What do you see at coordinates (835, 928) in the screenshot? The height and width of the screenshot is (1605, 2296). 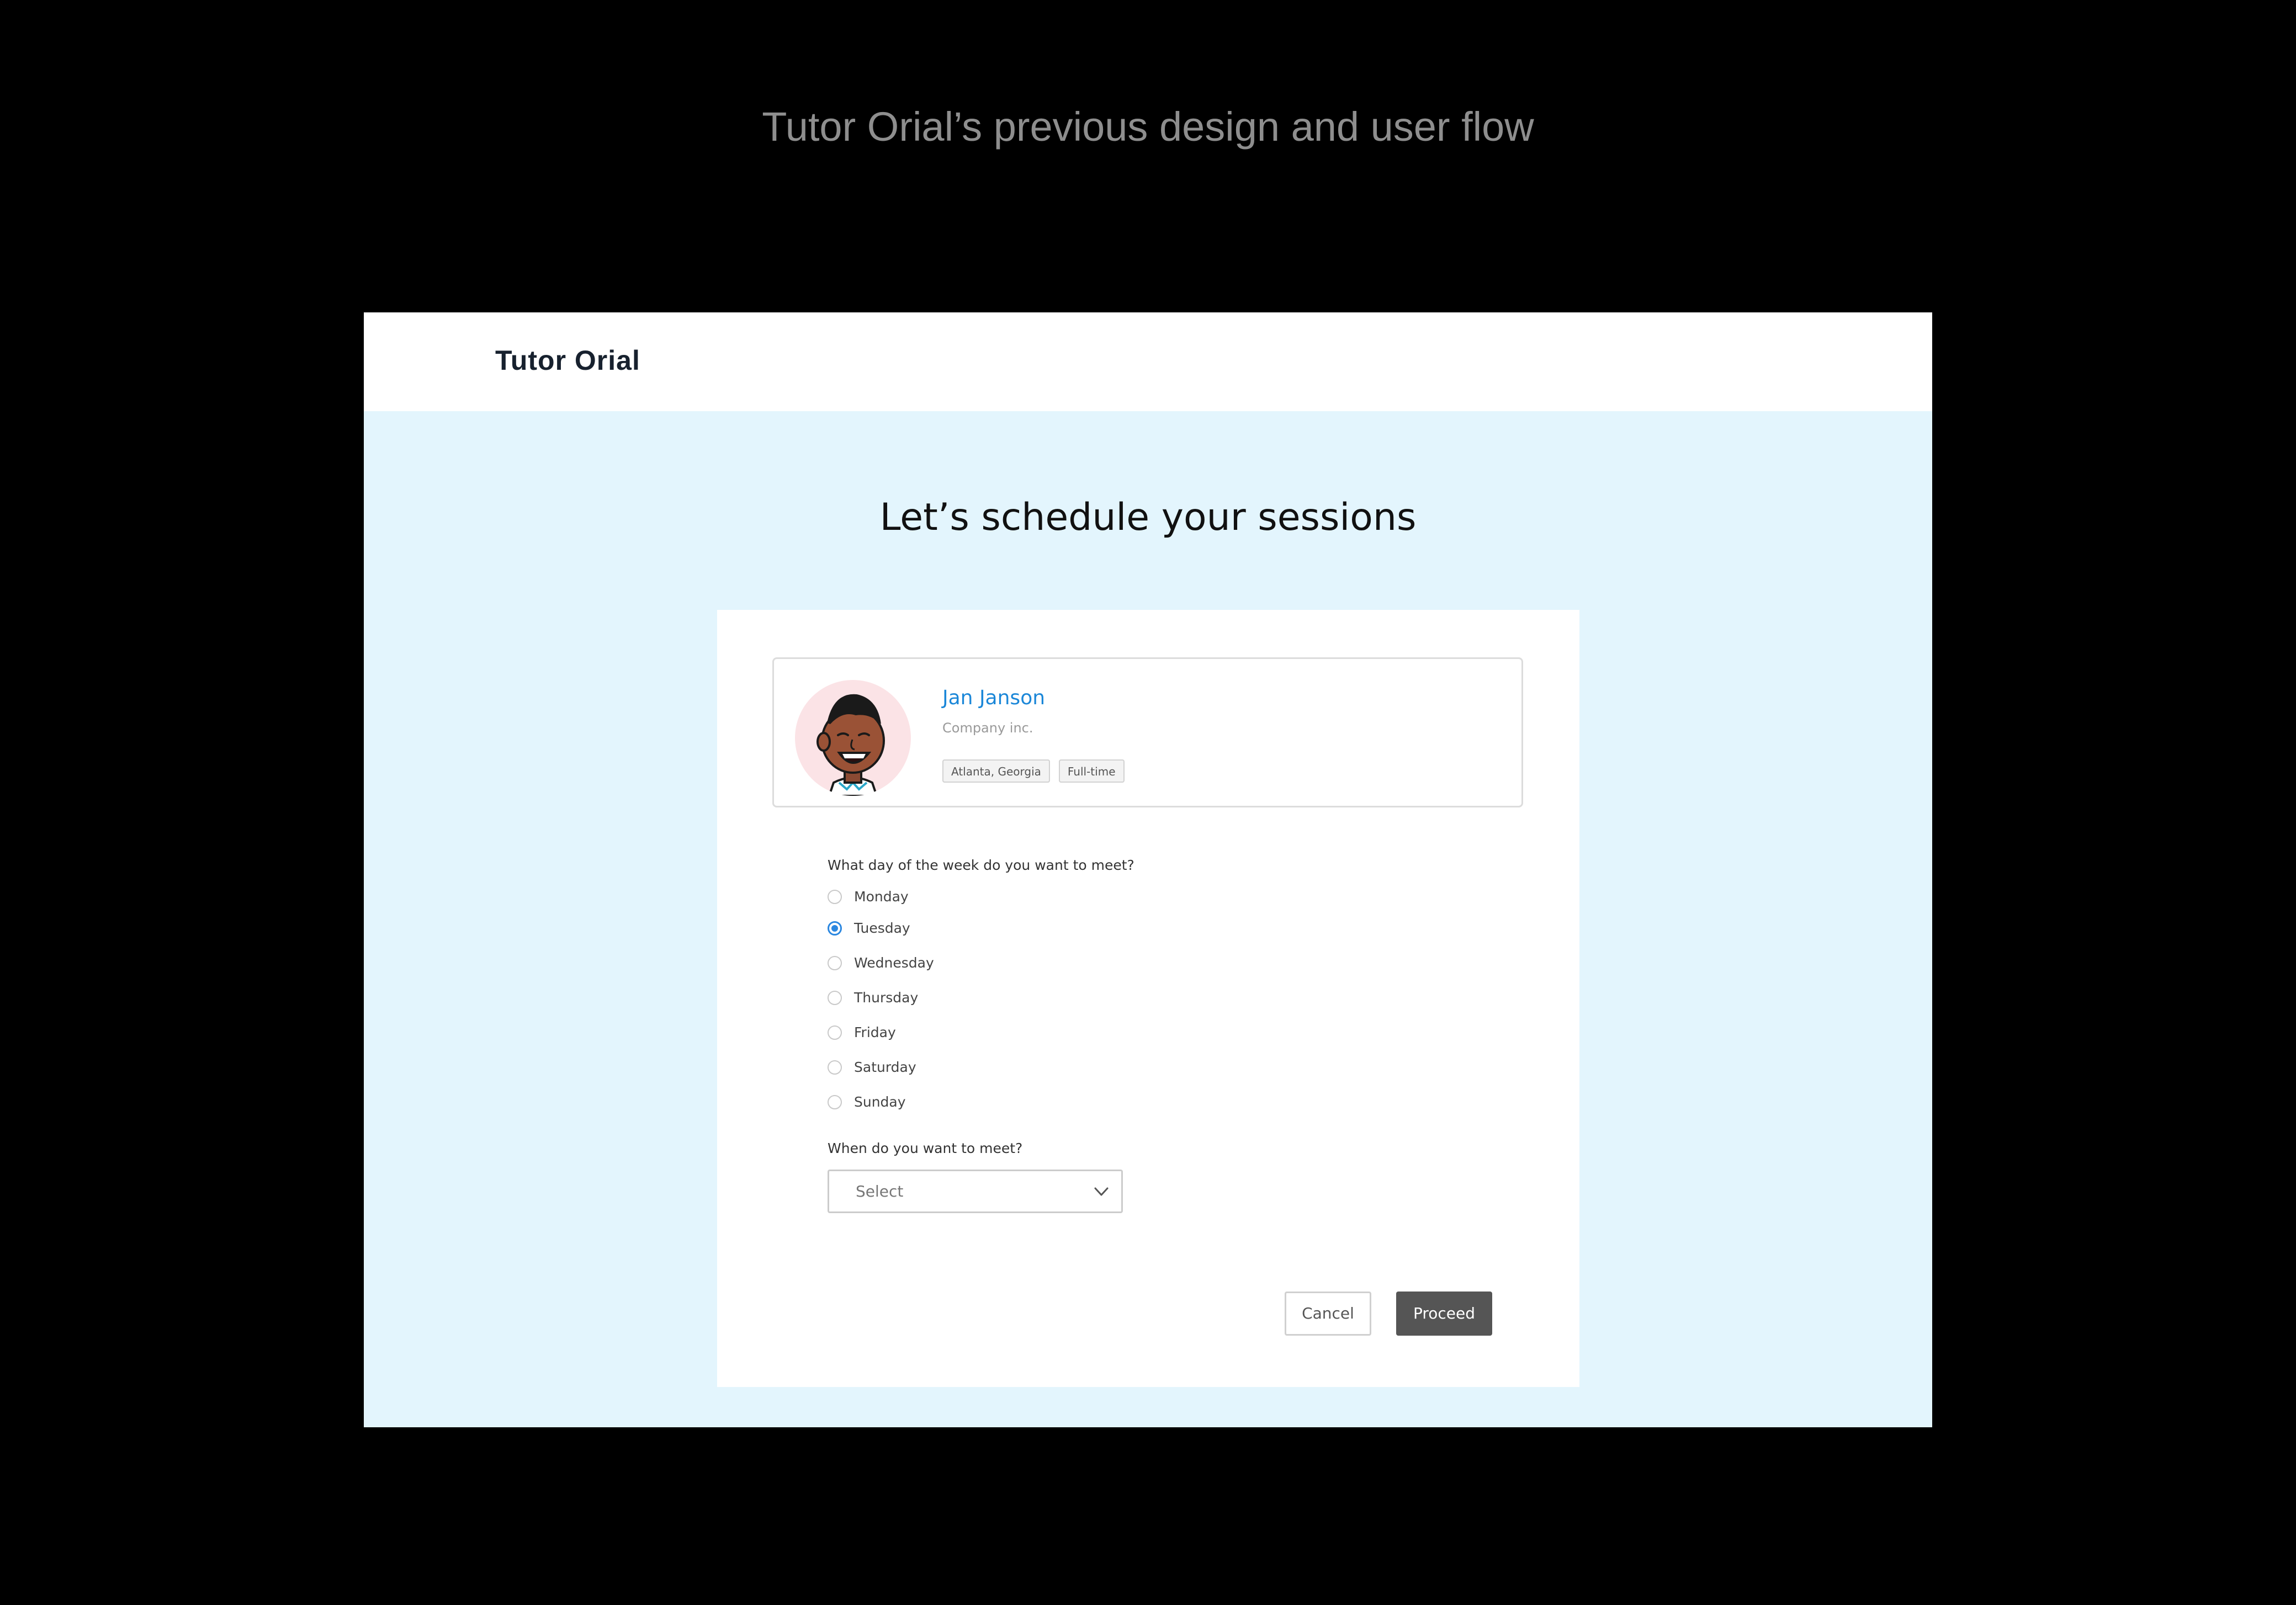 I see `radio-button-selected` at bounding box center [835, 928].